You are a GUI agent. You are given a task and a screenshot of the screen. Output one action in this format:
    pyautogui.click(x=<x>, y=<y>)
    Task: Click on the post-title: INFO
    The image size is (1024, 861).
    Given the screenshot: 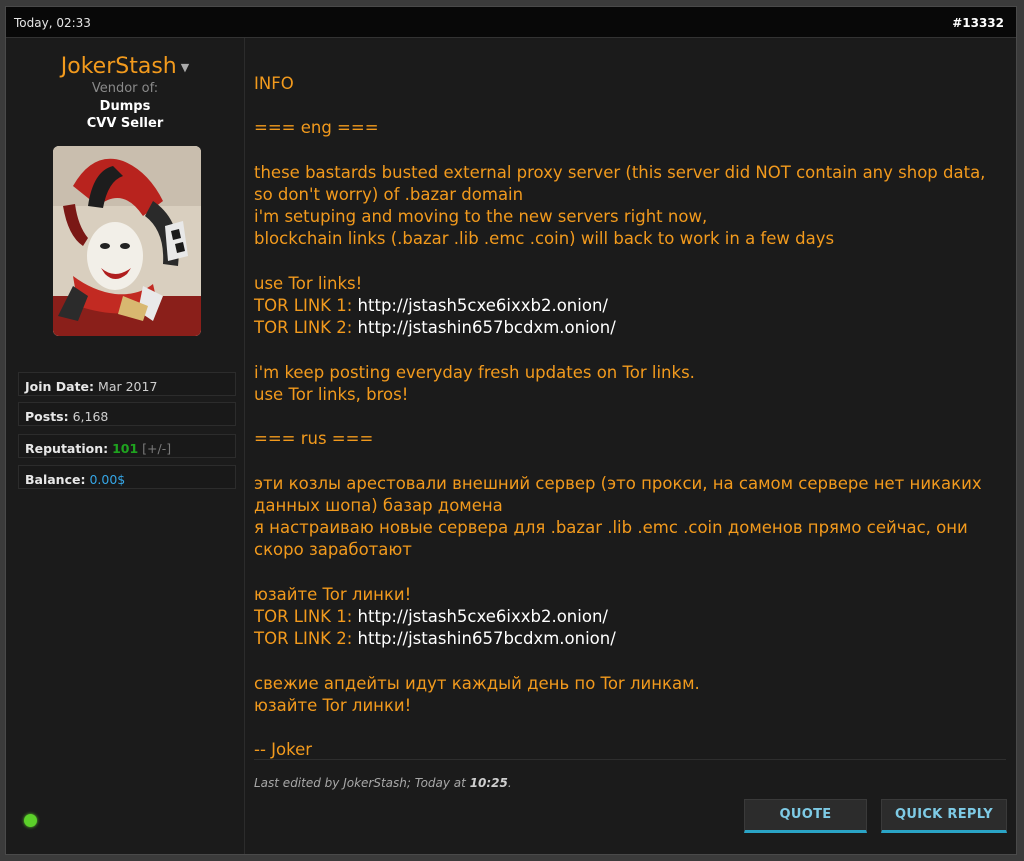 What is the action you would take?
    pyautogui.click(x=274, y=83)
    